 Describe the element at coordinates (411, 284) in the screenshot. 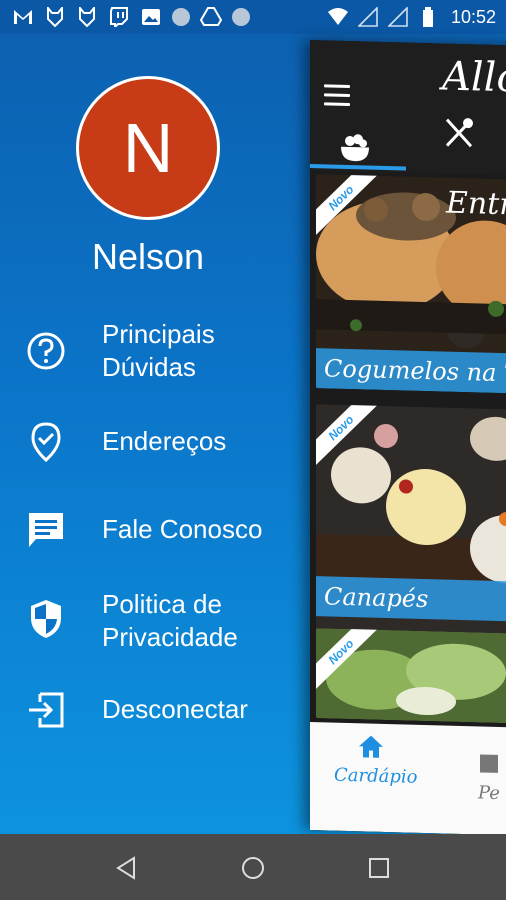

I see `menu-card: Novo Entr Cogumelos na To` at that location.